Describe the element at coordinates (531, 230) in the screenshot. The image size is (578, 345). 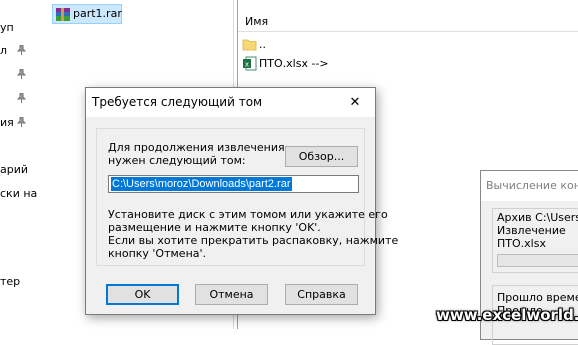
I see `progress-action: Извлечение` at that location.